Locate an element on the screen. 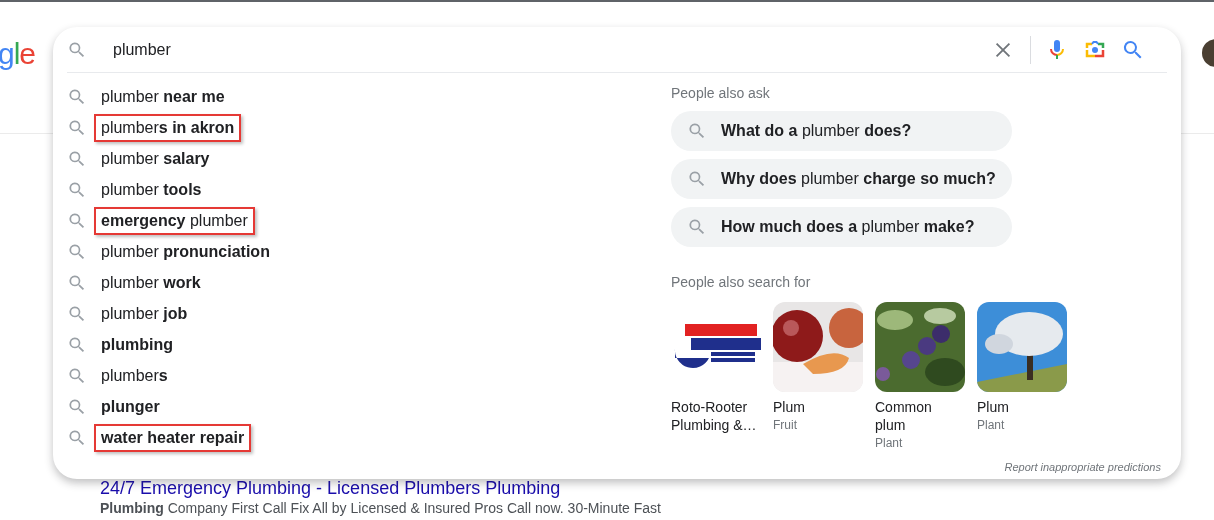 Image resolution: width=1214 pixels, height=520 pixels. search-field: plumber is located at coordinates (539, 49).